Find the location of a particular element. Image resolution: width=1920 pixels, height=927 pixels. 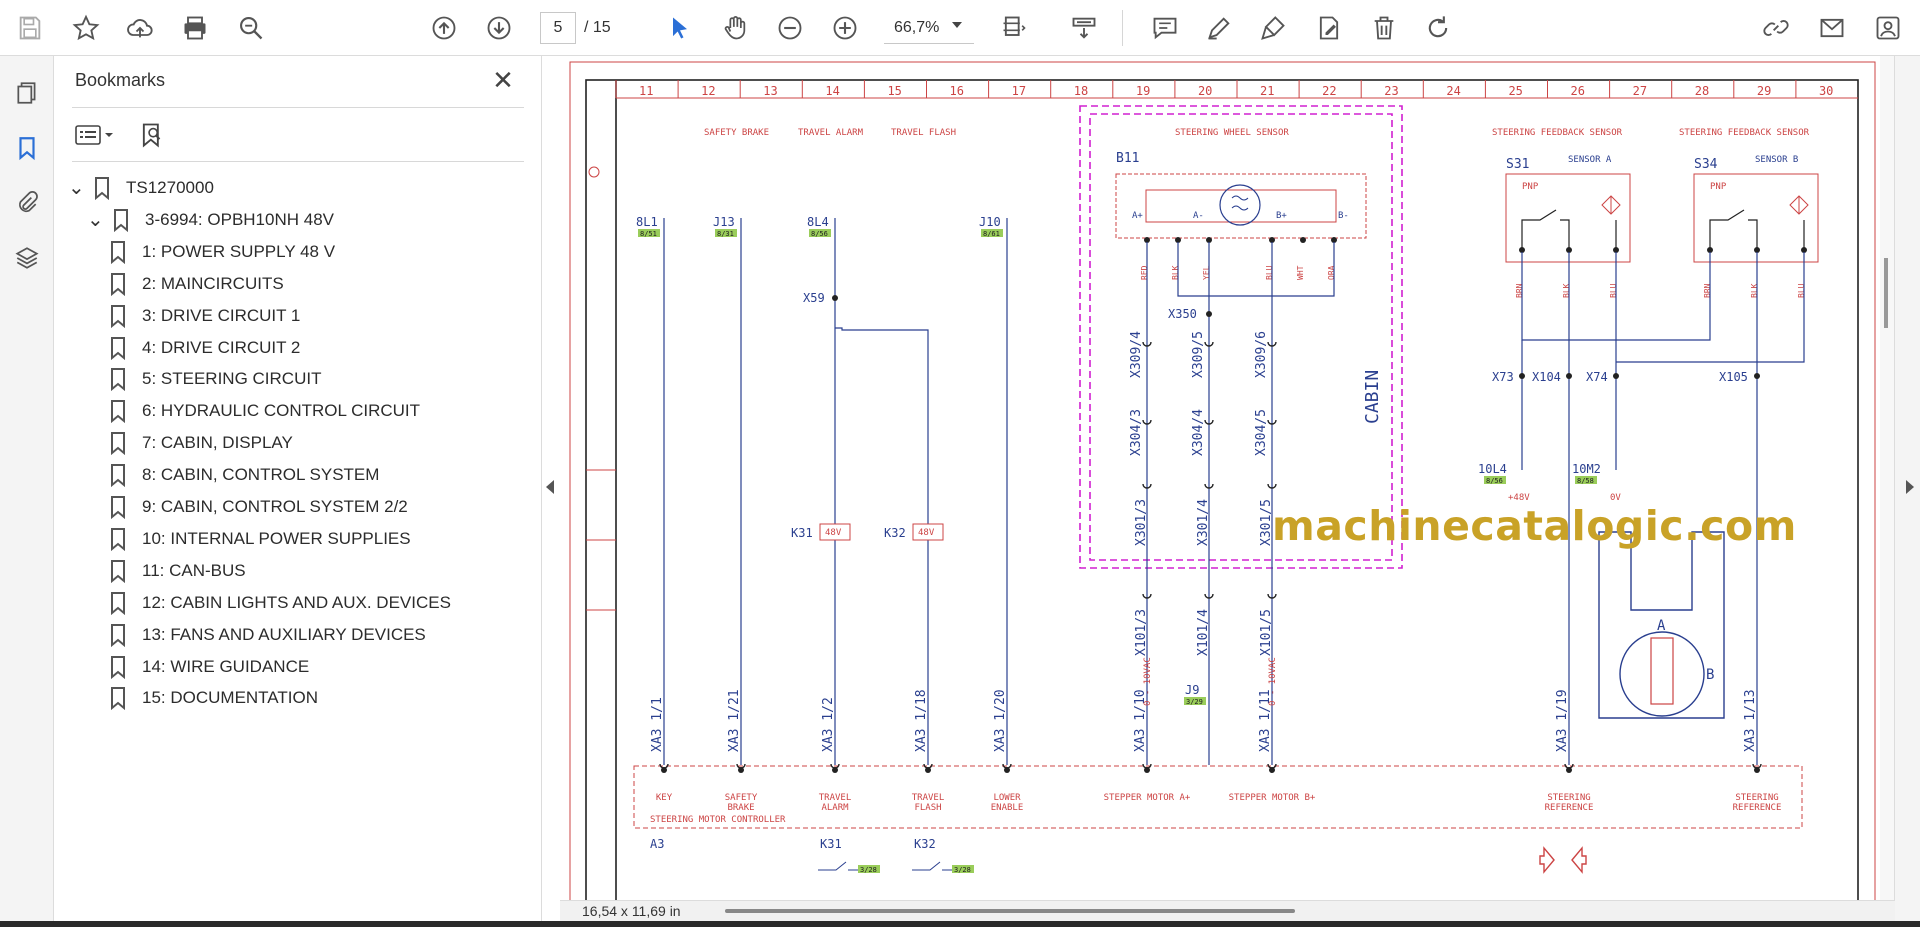

scan-icon is located at coordinates (1084, 28).